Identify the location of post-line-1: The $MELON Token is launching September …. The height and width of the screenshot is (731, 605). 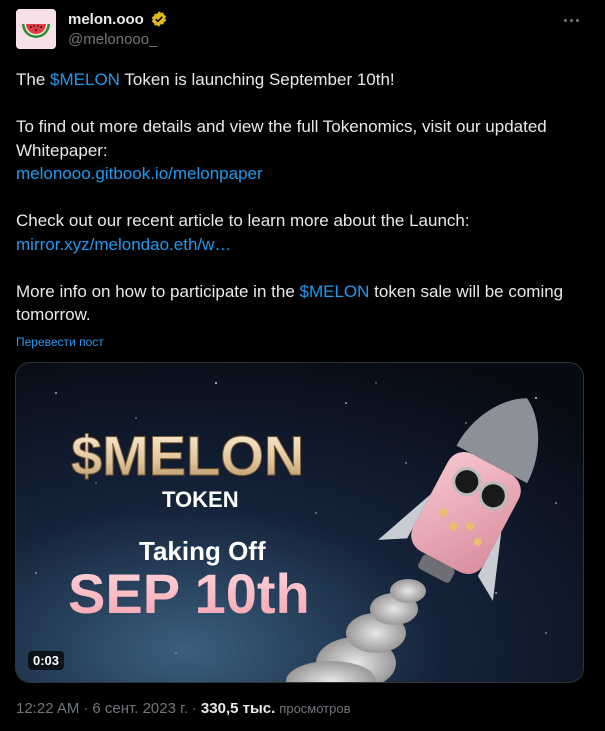
(303, 80).